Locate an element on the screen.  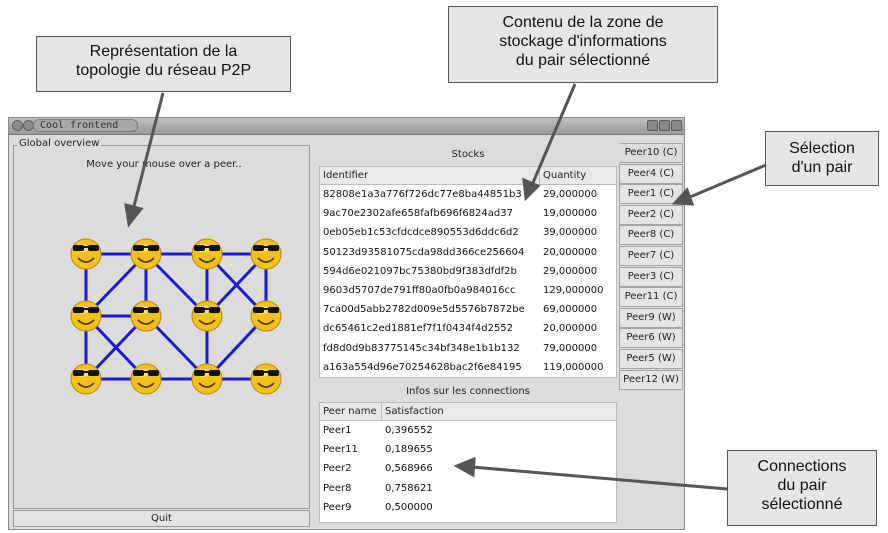
column-header-peer-name: Peer name is located at coordinates (351, 411).